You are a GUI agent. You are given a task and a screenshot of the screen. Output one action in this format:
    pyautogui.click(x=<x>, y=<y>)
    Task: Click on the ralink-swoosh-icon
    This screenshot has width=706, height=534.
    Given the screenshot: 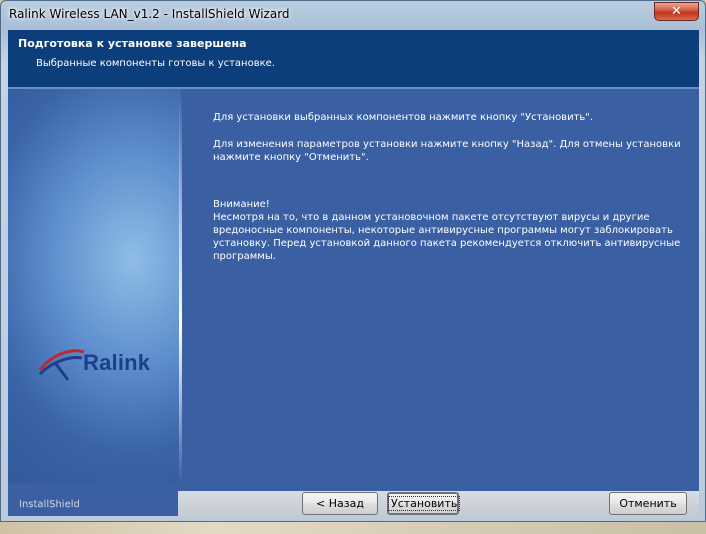 What is the action you would take?
    pyautogui.click(x=61, y=365)
    